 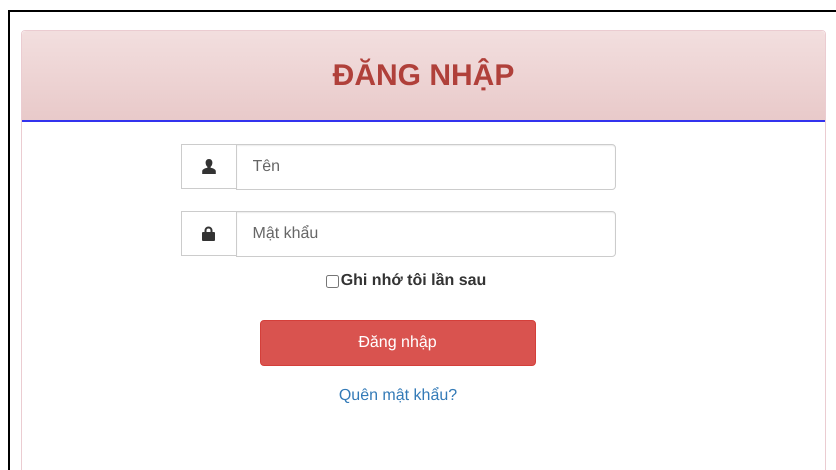 I want to click on remember-label: Ghi nhớ tôi lần sau, so click(x=413, y=281).